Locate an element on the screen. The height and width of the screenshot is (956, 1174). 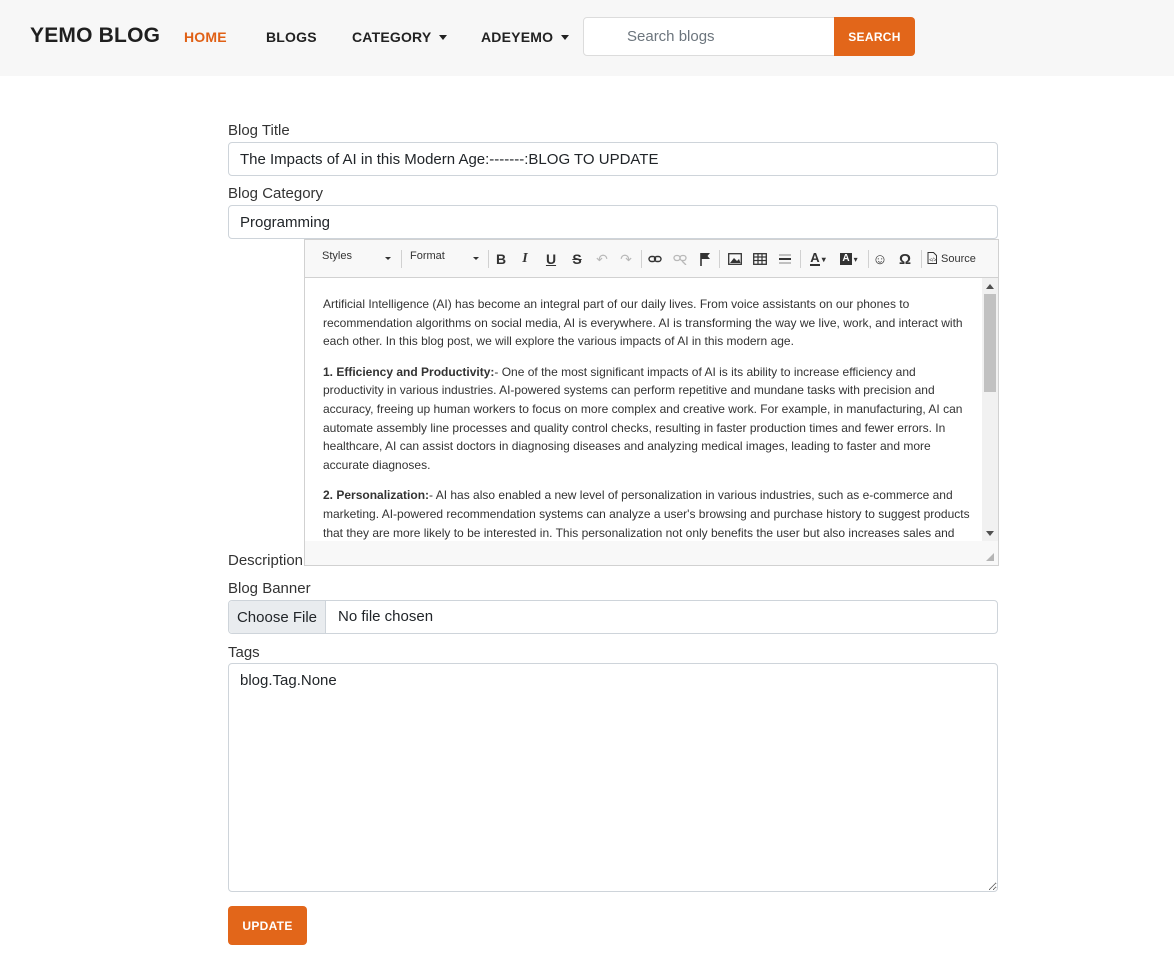
scroll-down-icon is located at coordinates (990, 533).